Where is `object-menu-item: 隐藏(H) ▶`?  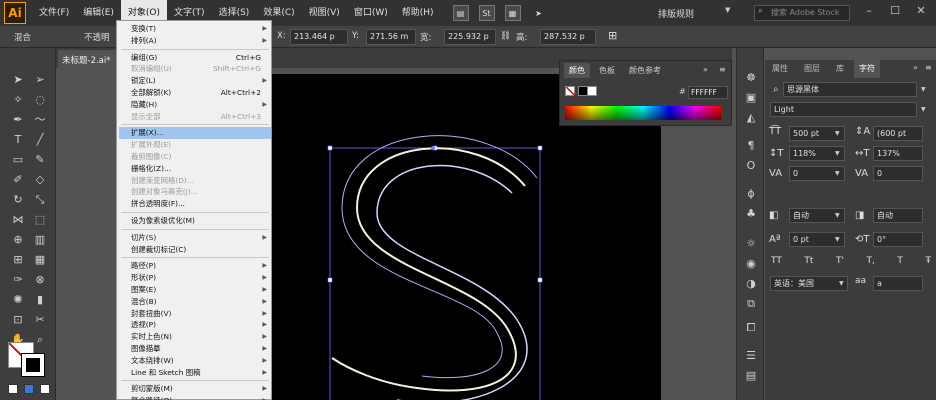 object-menu-item: 隐藏(H) ▶ is located at coordinates (201, 105).